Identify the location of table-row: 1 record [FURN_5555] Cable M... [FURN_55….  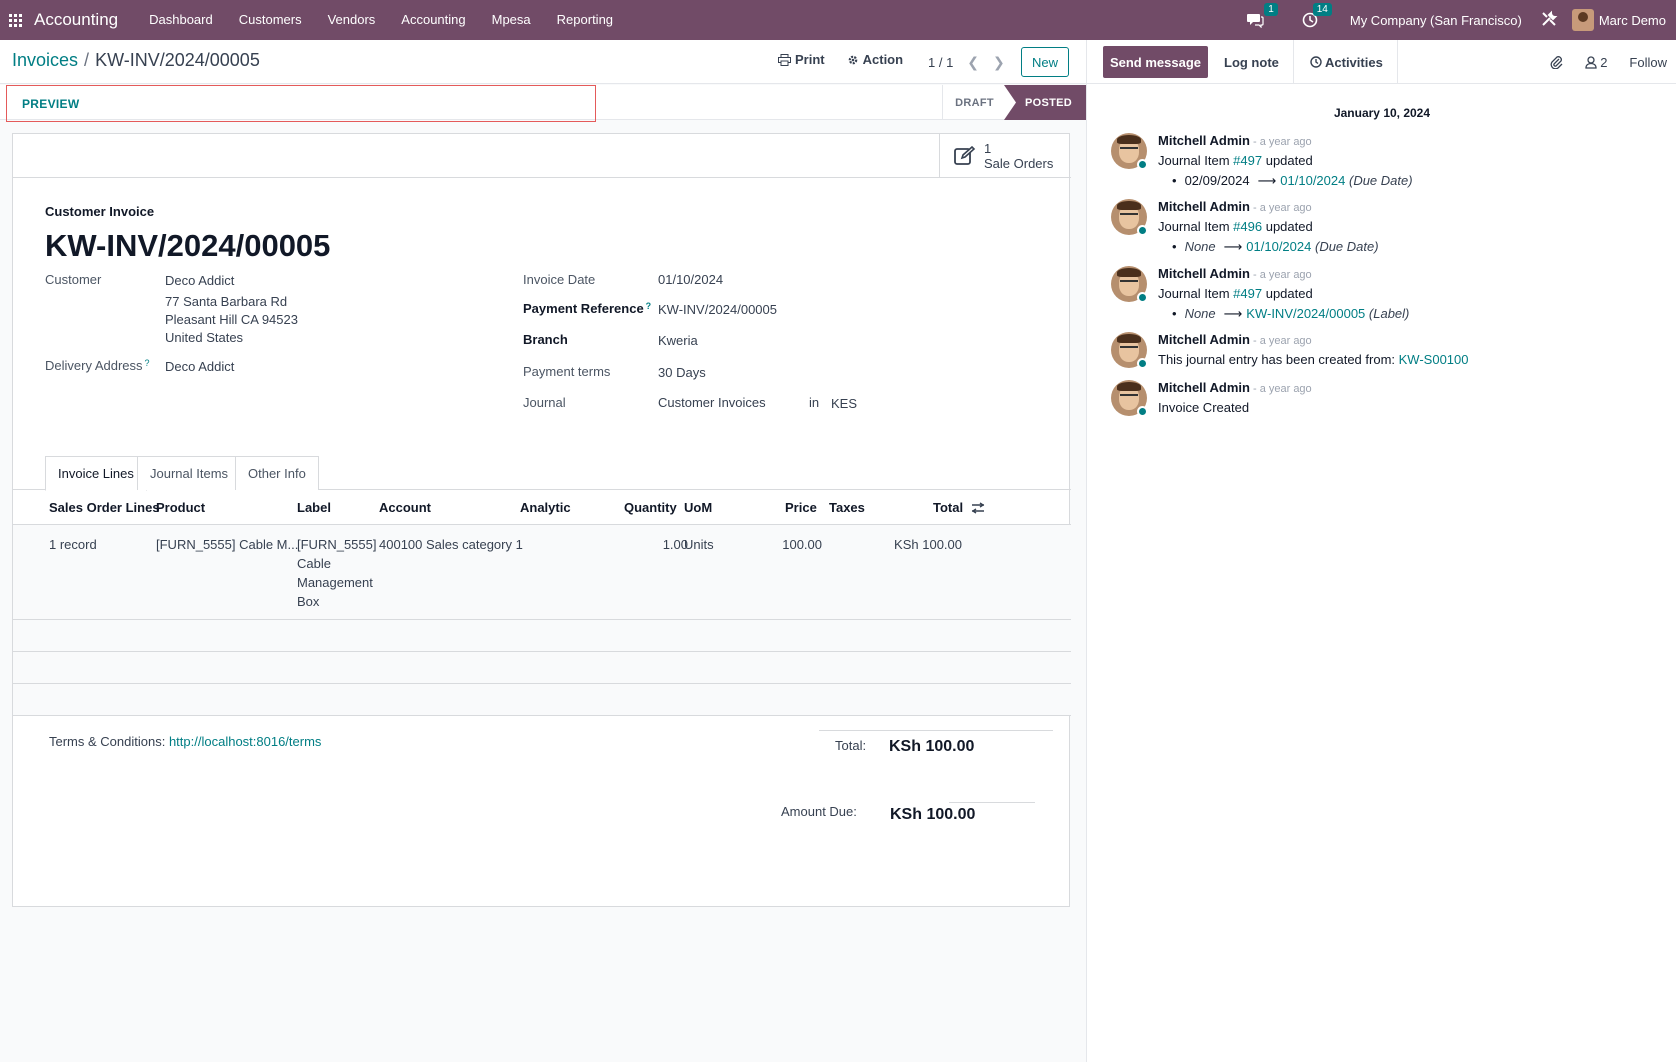
(542, 572).